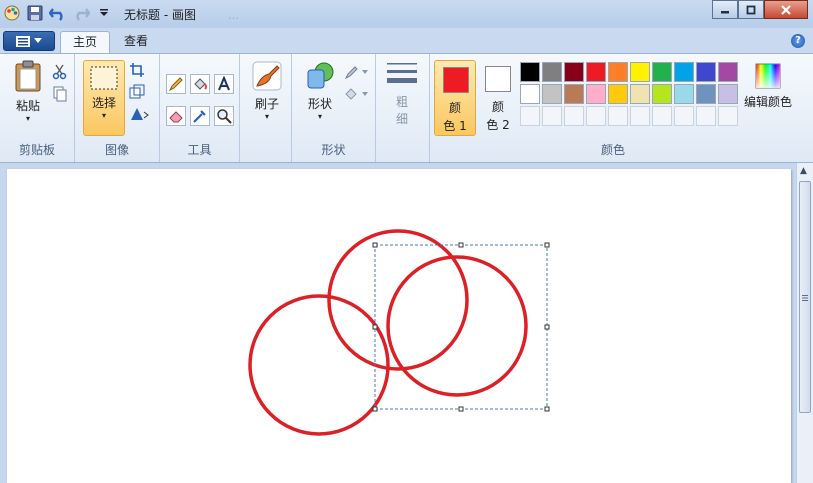  I want to click on scrollbar-thumb, so click(805, 297).